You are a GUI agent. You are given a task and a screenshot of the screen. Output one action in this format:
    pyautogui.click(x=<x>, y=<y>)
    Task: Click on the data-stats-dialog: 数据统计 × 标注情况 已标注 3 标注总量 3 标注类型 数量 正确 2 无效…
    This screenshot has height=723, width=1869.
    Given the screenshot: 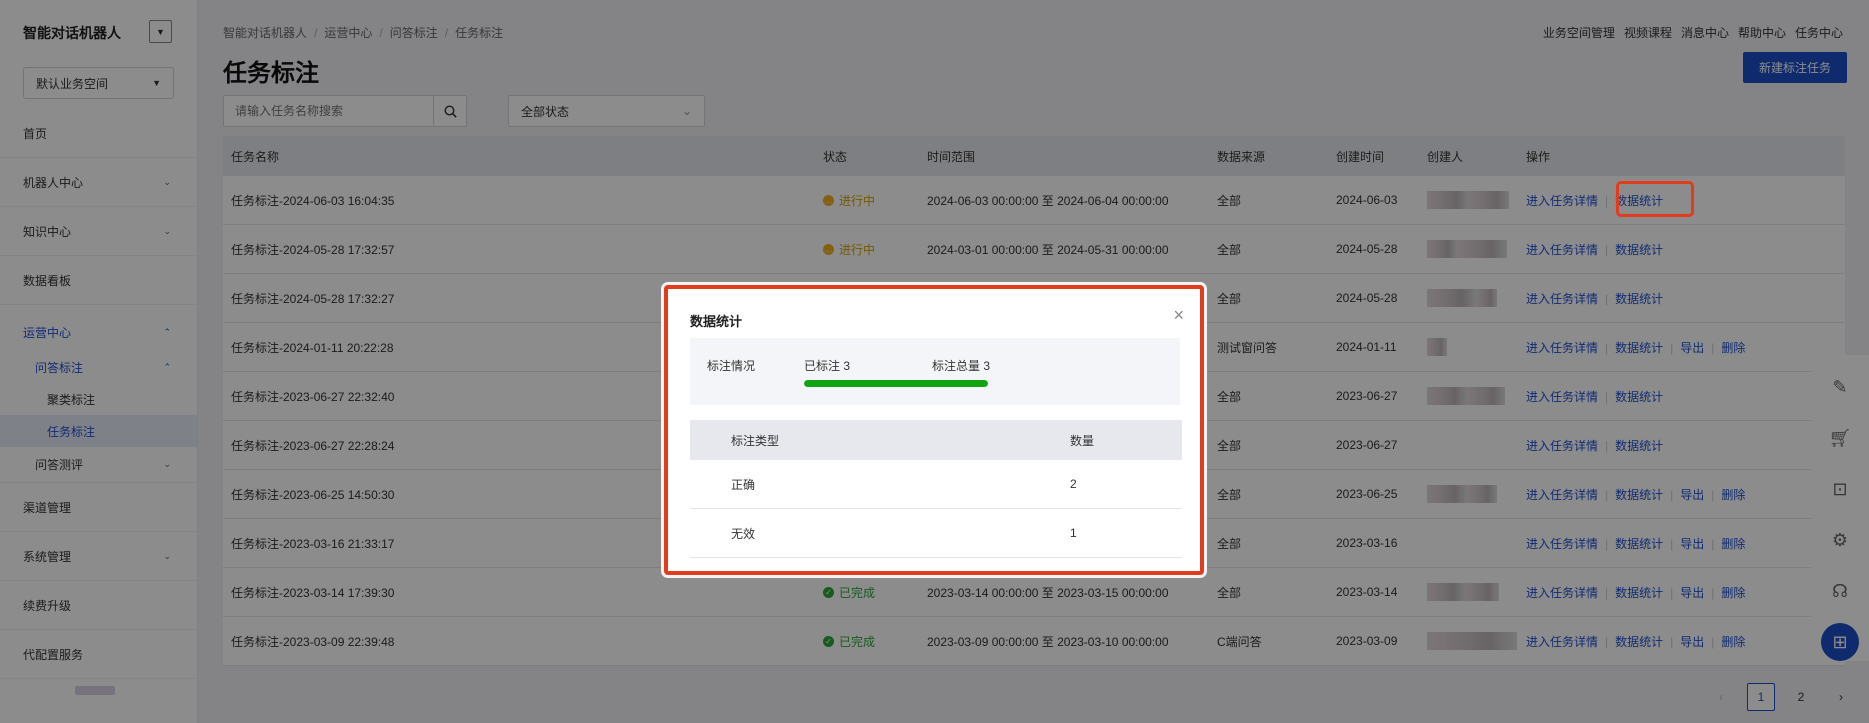 What is the action you would take?
    pyautogui.click(x=934, y=430)
    